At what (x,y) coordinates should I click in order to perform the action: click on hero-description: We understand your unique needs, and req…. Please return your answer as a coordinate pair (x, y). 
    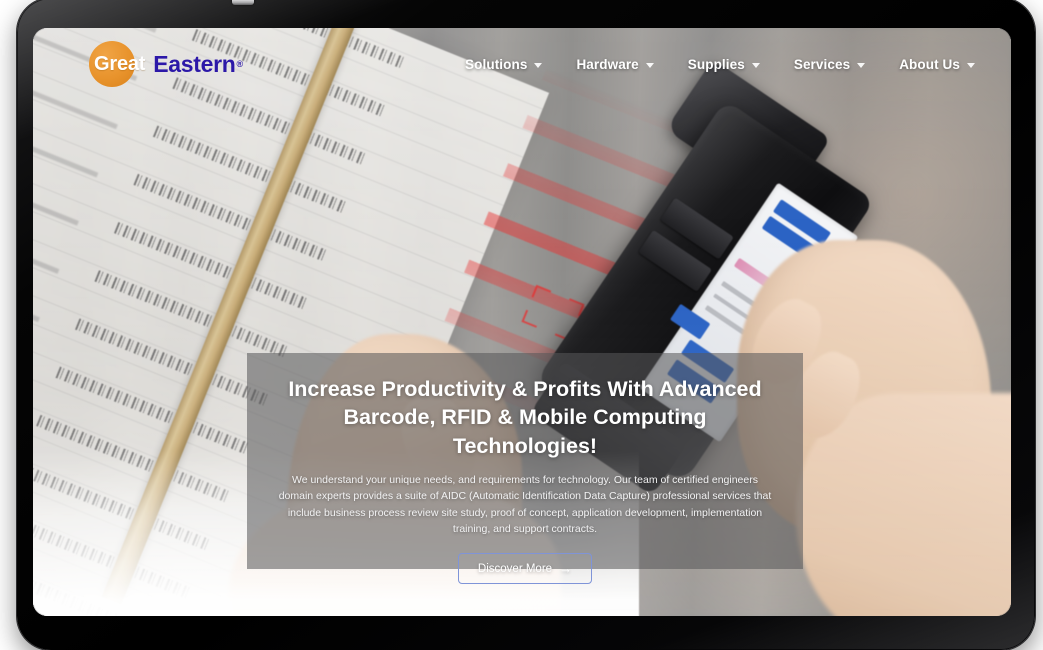
    Looking at the image, I should click on (525, 504).